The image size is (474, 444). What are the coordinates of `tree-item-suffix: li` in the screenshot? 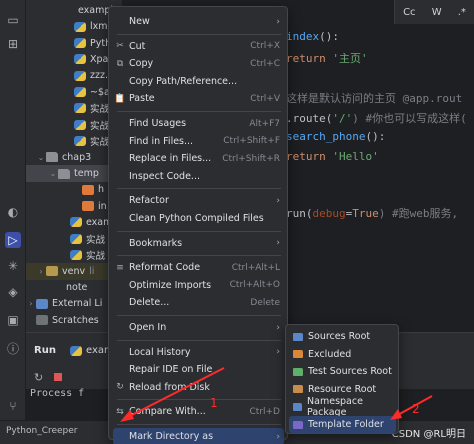 It's located at (92, 271).